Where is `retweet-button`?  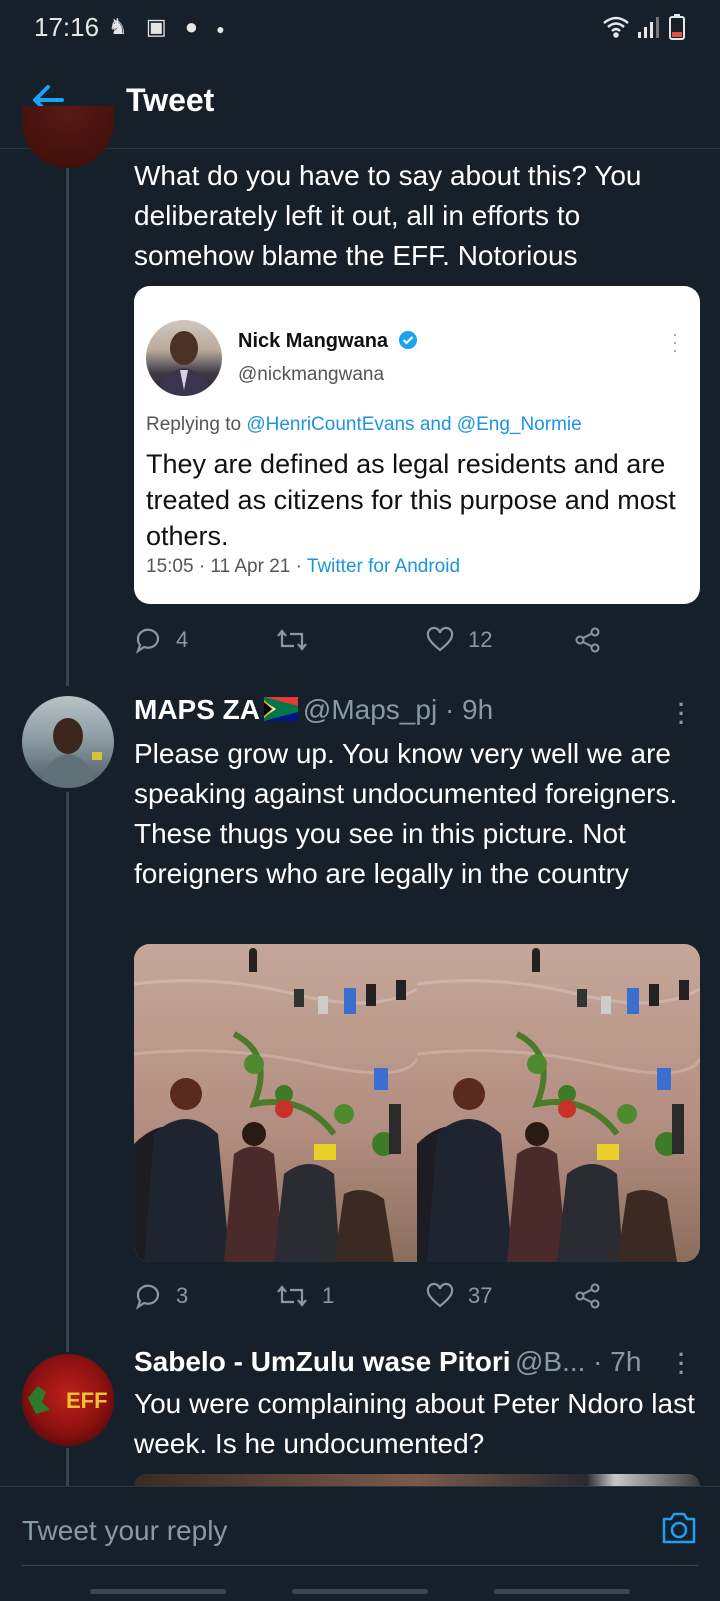 retweet-button is located at coordinates (299, 640).